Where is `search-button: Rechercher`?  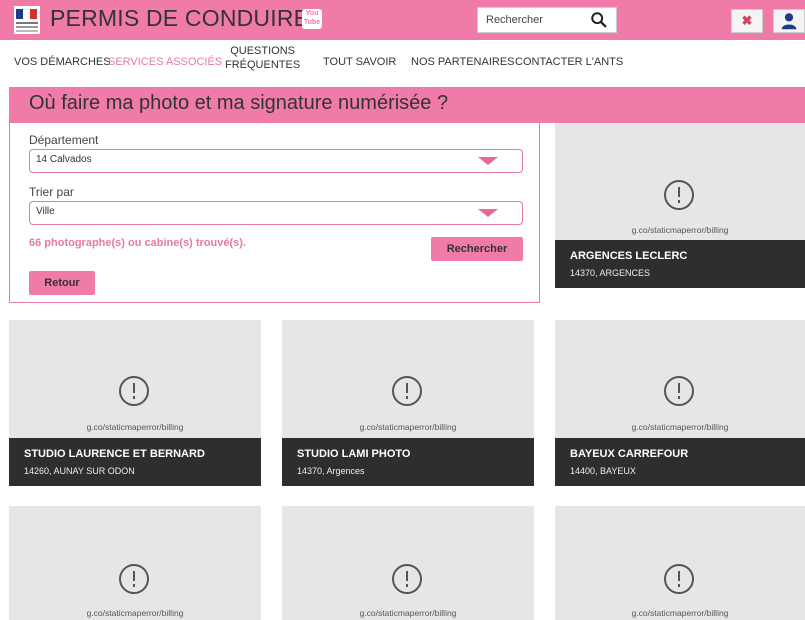
search-button: Rechercher is located at coordinates (477, 249).